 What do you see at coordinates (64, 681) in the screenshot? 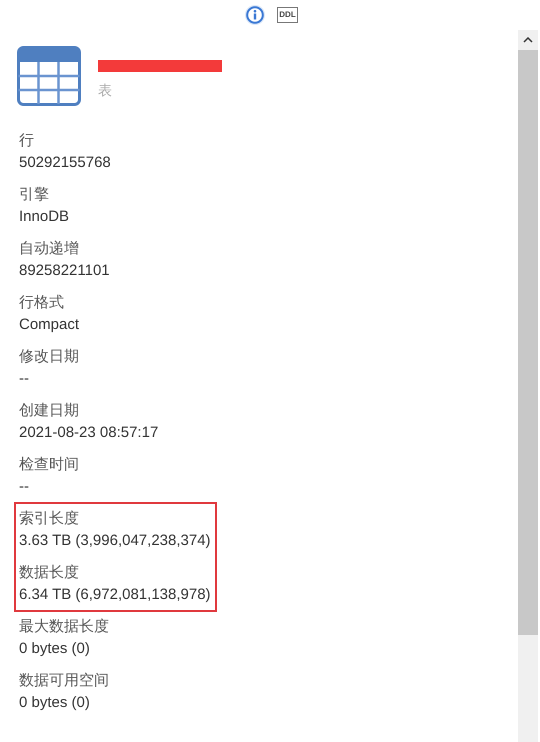
I see `field-label: 数据可用空间` at bounding box center [64, 681].